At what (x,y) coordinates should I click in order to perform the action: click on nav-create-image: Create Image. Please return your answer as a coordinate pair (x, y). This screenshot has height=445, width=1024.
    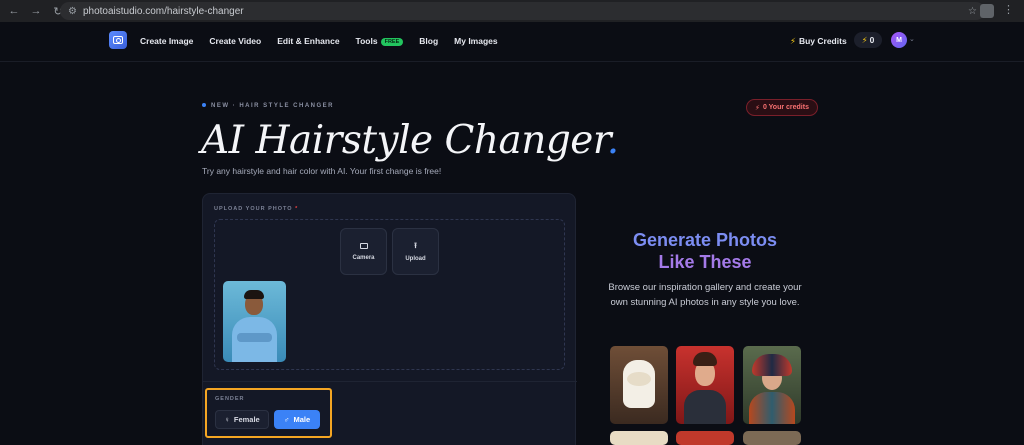
    Looking at the image, I should click on (166, 41).